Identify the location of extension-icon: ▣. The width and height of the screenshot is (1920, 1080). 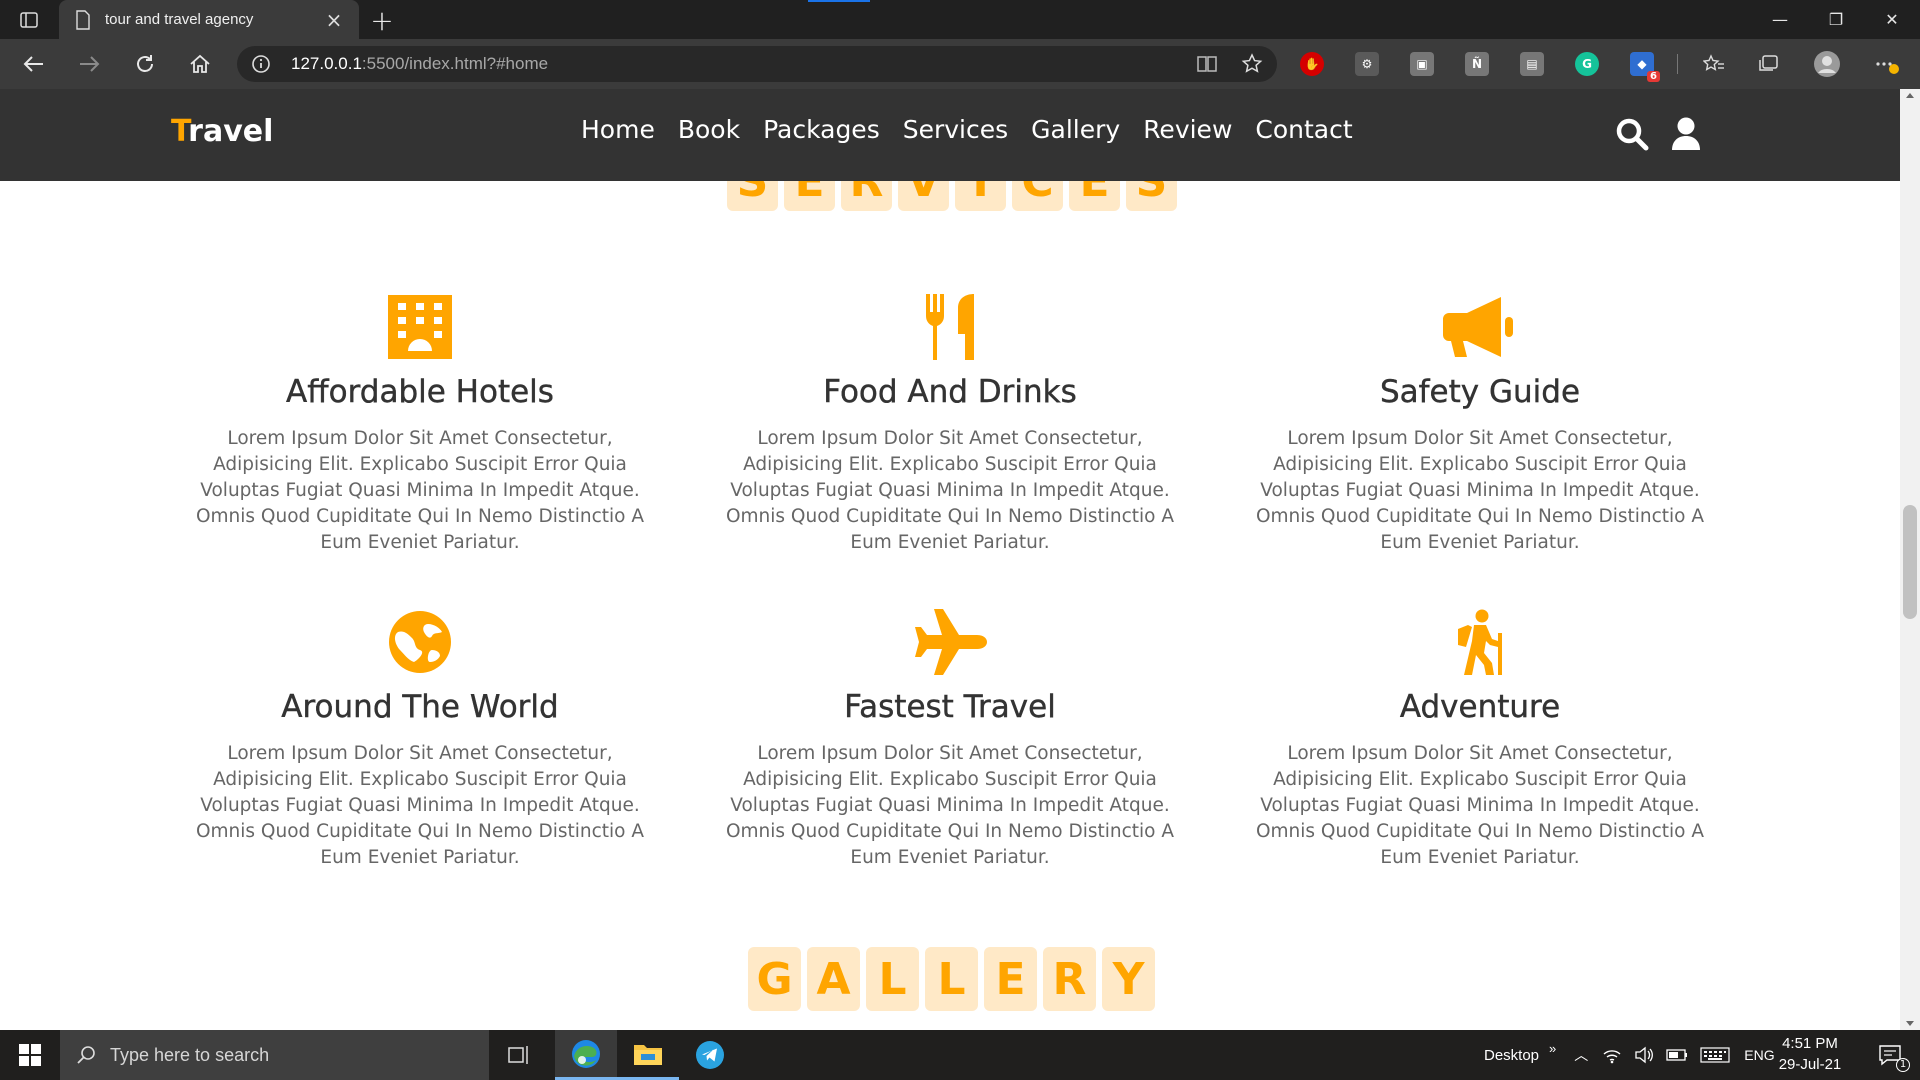
(1422, 64).